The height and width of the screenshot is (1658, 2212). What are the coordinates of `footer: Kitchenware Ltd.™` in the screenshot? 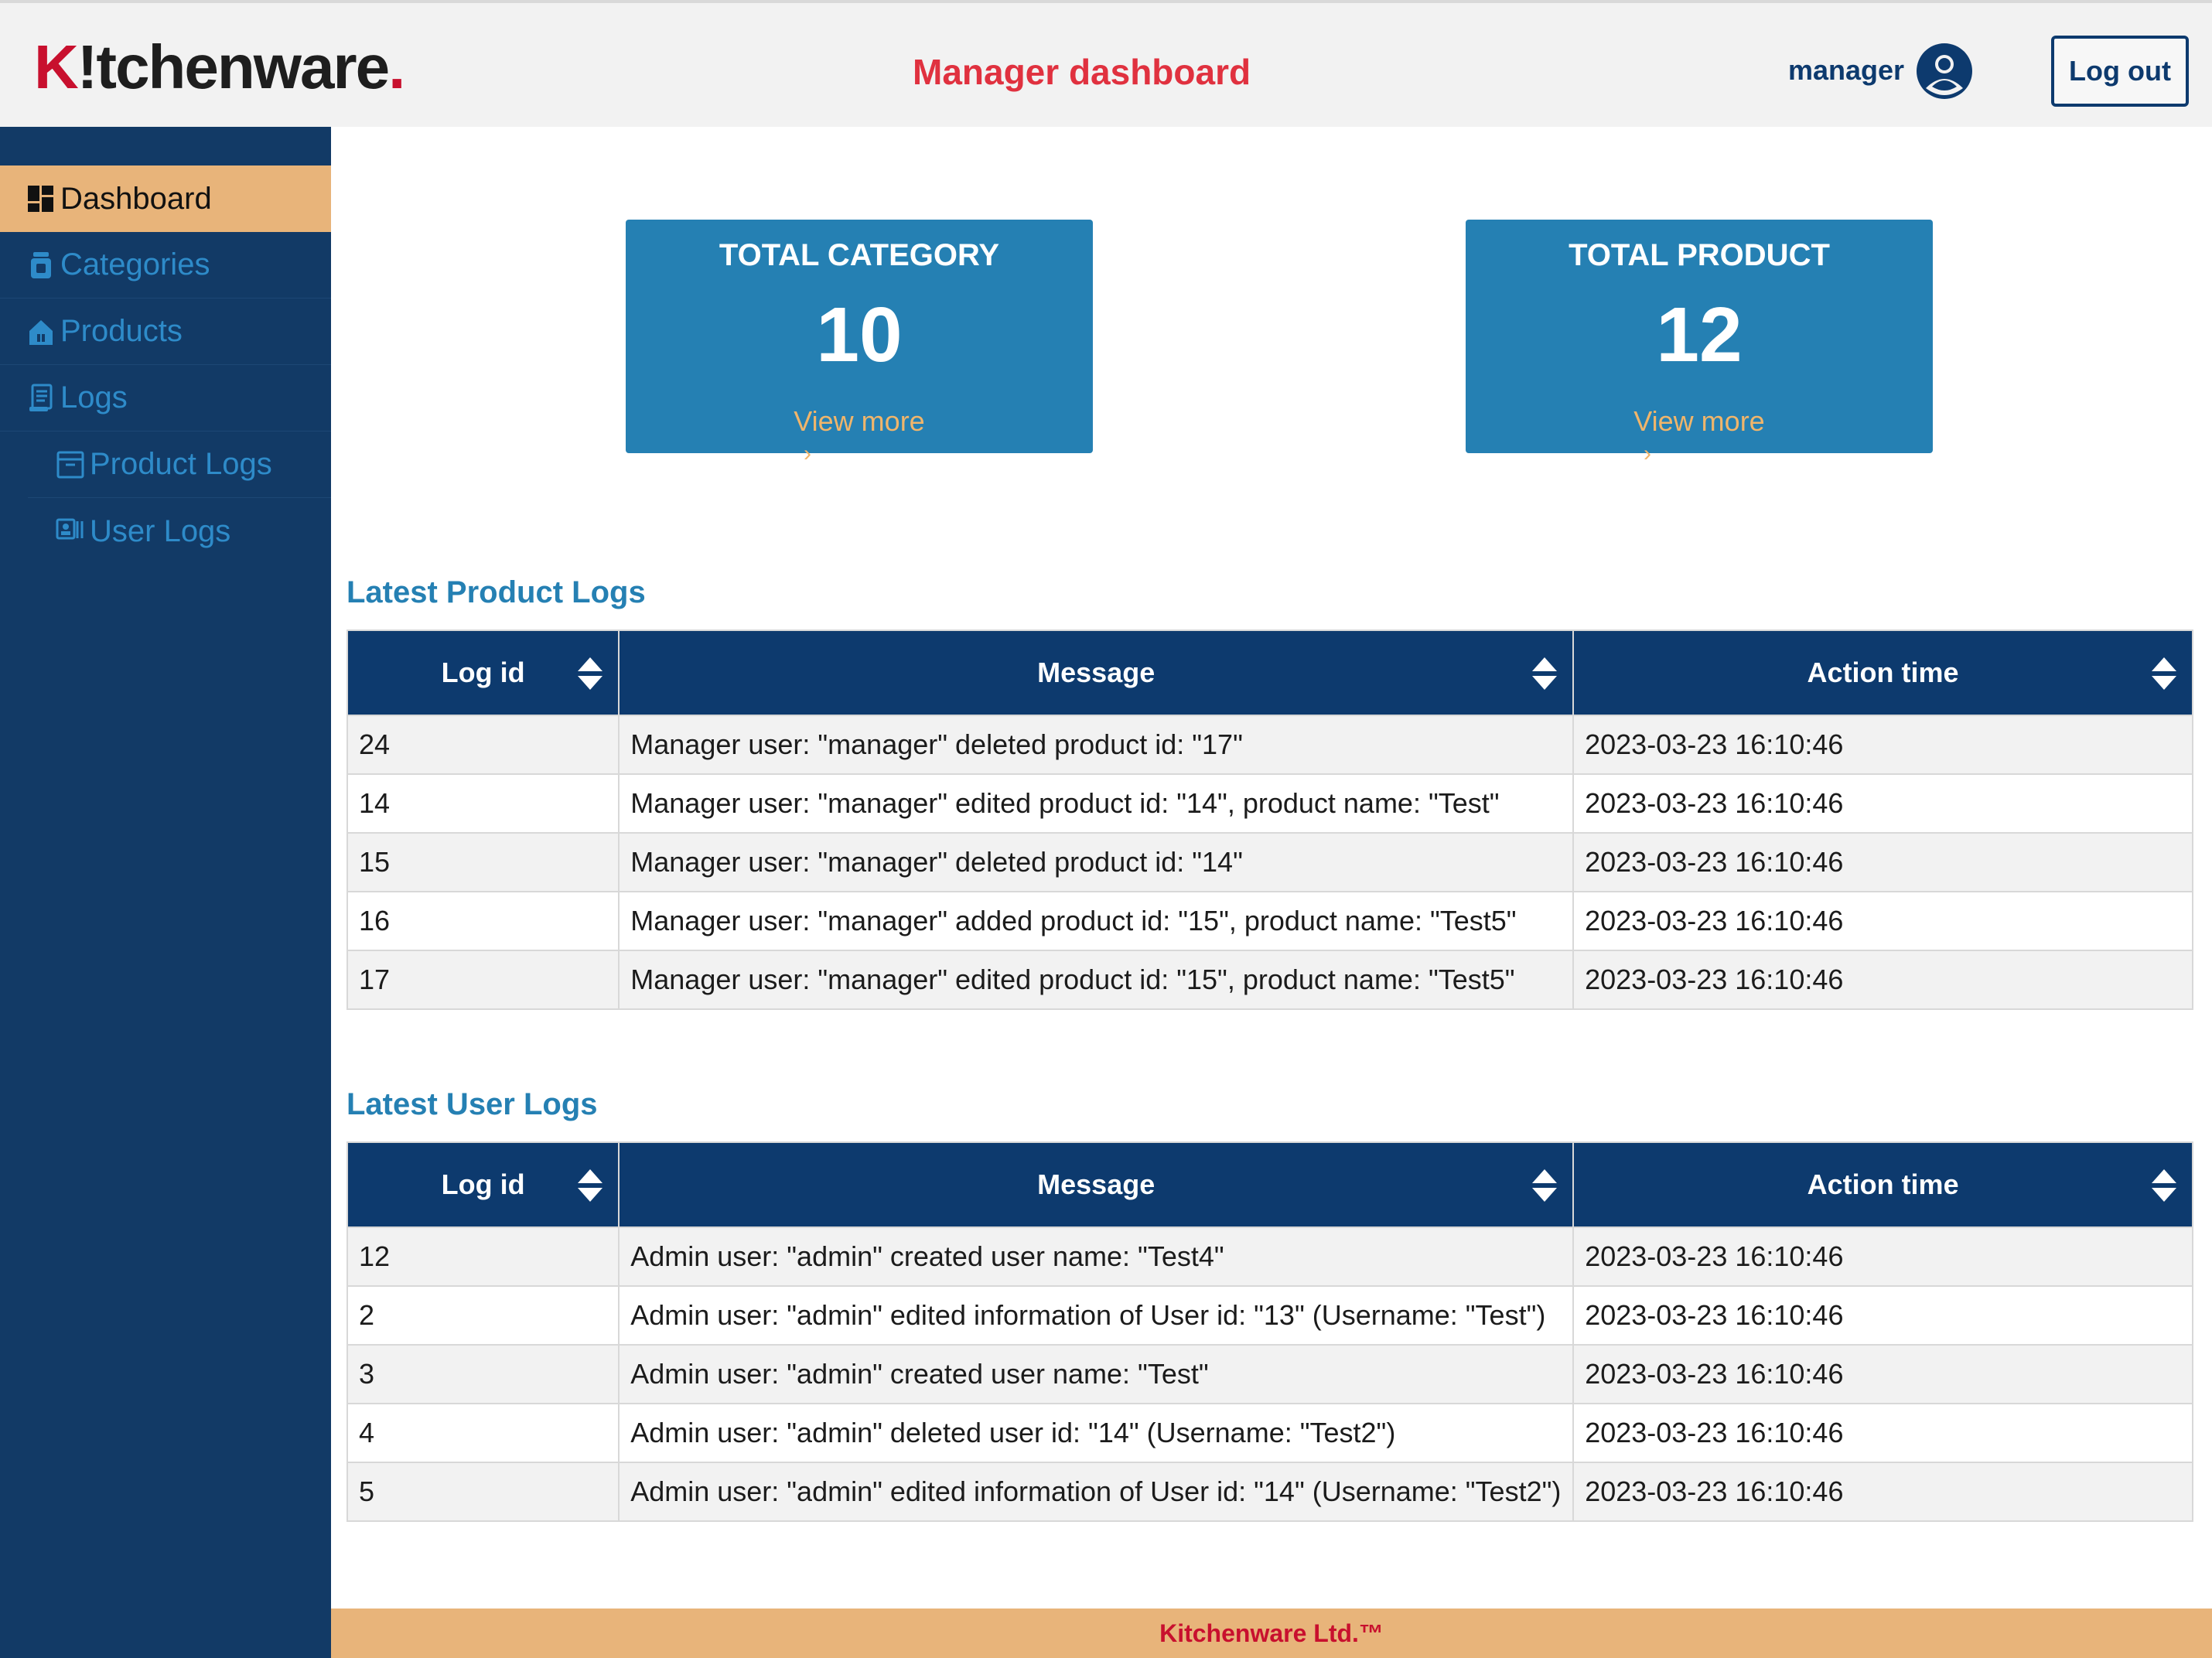 It's located at (1271, 1633).